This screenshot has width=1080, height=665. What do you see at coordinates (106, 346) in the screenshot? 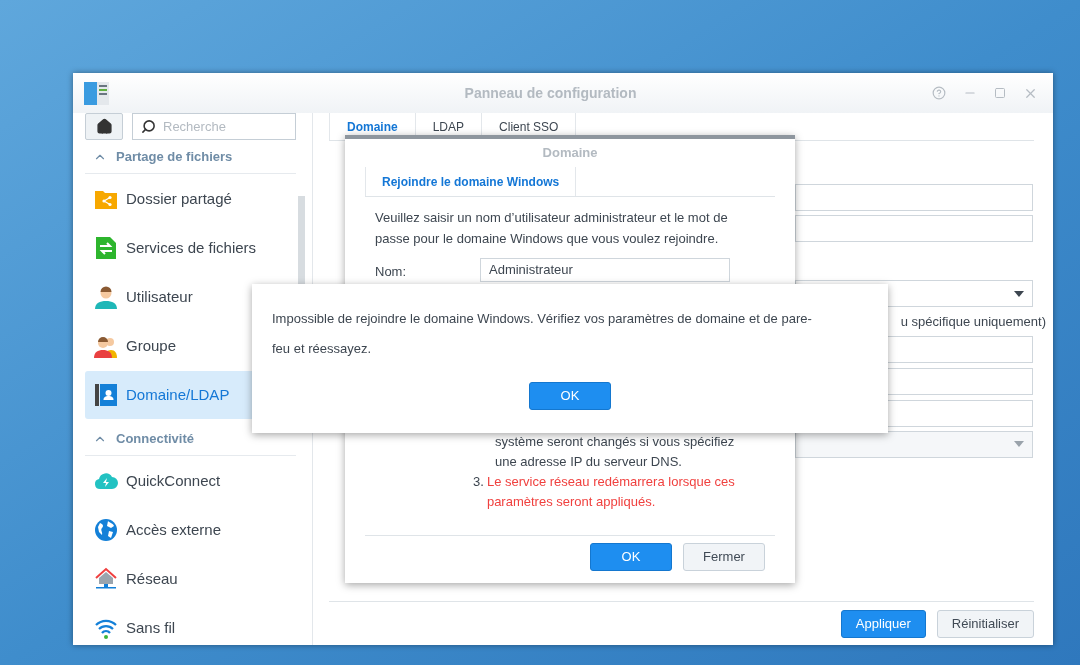
I see `group-icon` at bounding box center [106, 346].